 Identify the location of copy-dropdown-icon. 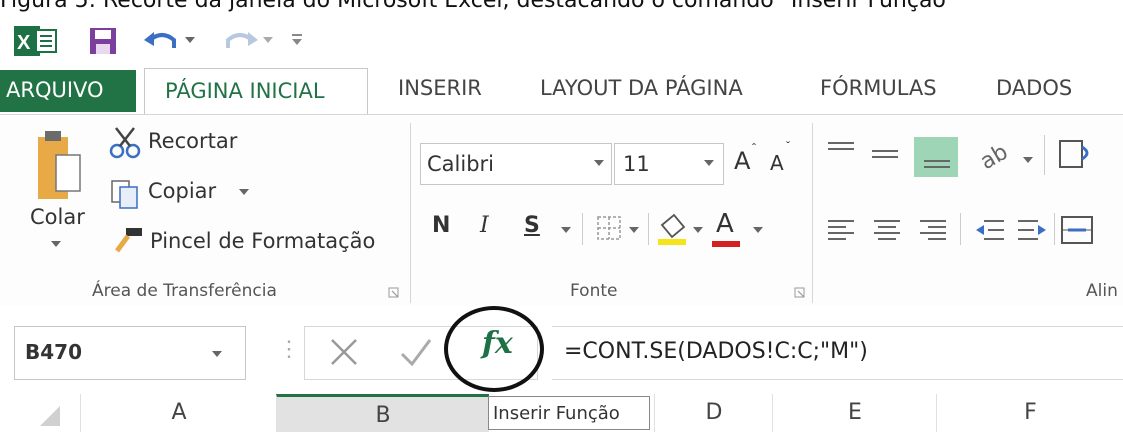
(244, 192).